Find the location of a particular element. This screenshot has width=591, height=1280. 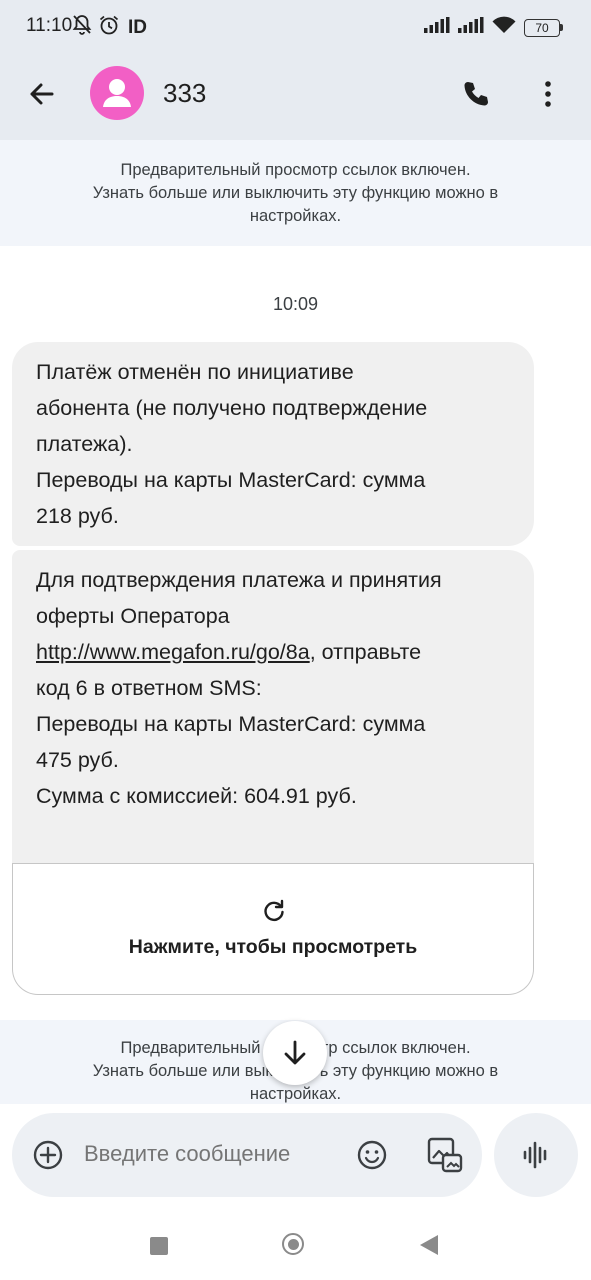

message-text: , отправьте is located at coordinates (365, 652).